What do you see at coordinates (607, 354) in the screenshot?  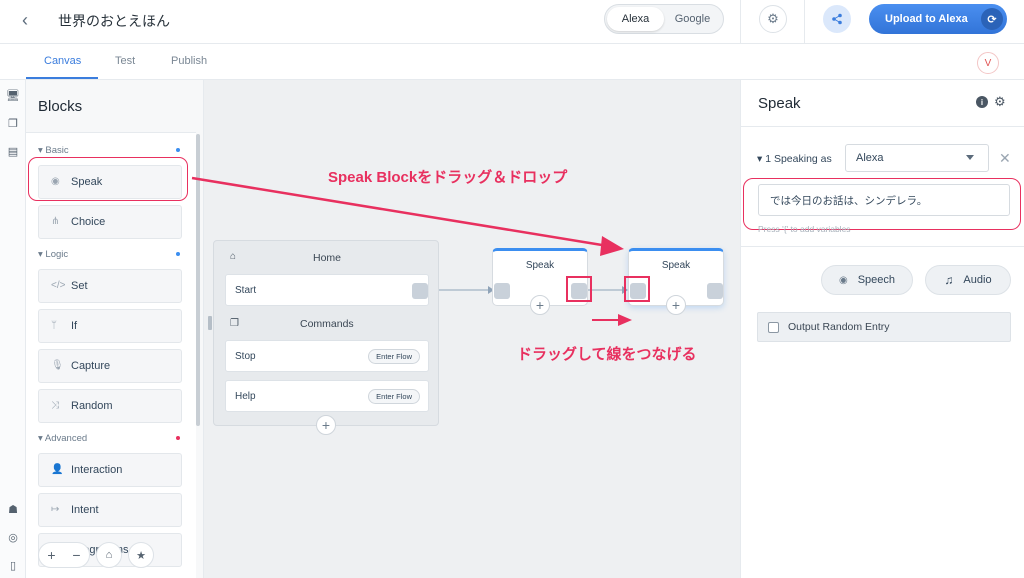 I see `annotation-connect: ドラッグして線をつなげる` at bounding box center [607, 354].